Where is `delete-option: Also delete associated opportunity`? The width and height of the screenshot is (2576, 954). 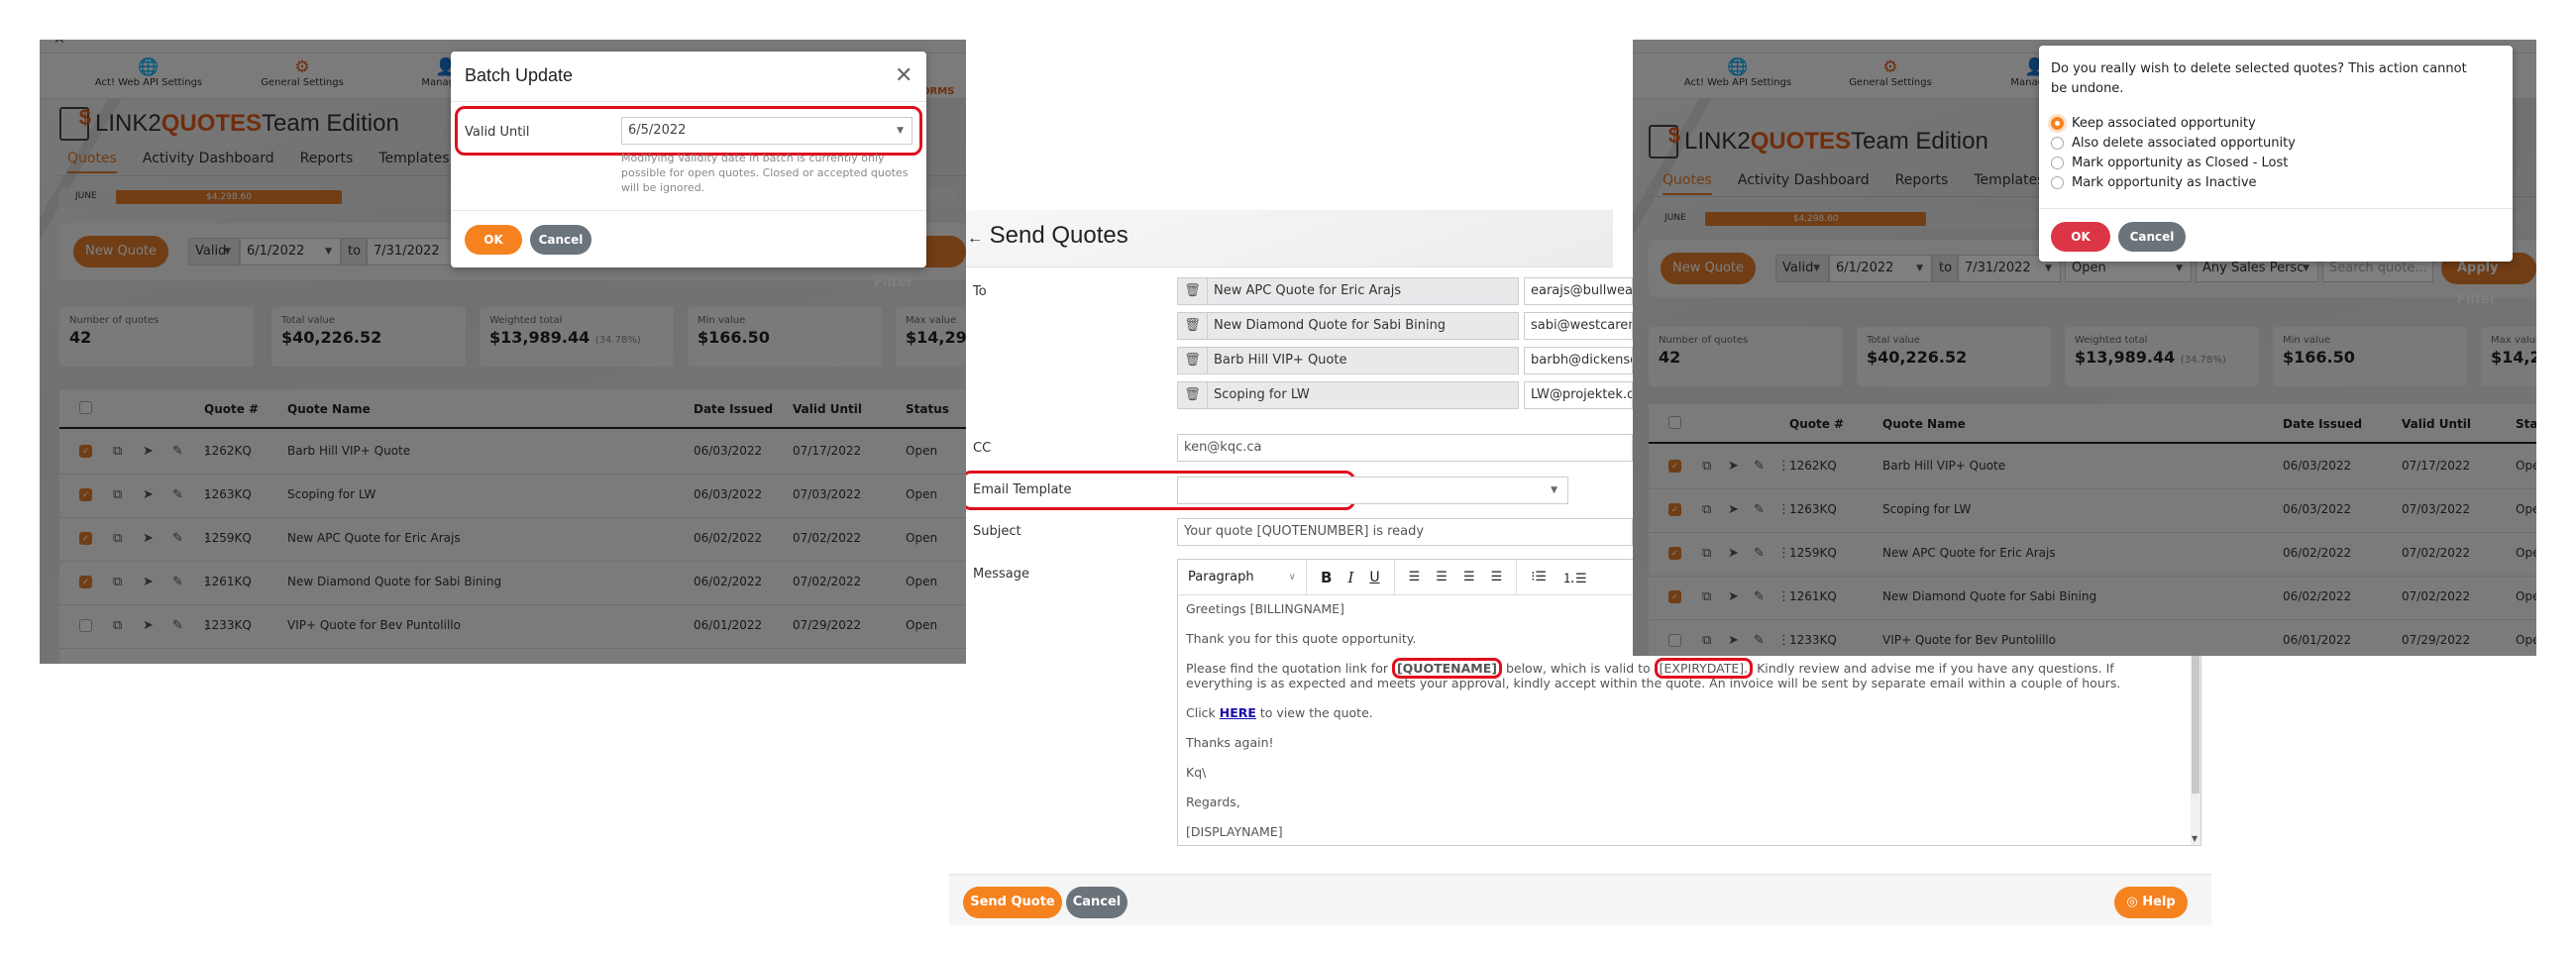
delete-option: Also delete associated opportunity is located at coordinates (2173, 143).